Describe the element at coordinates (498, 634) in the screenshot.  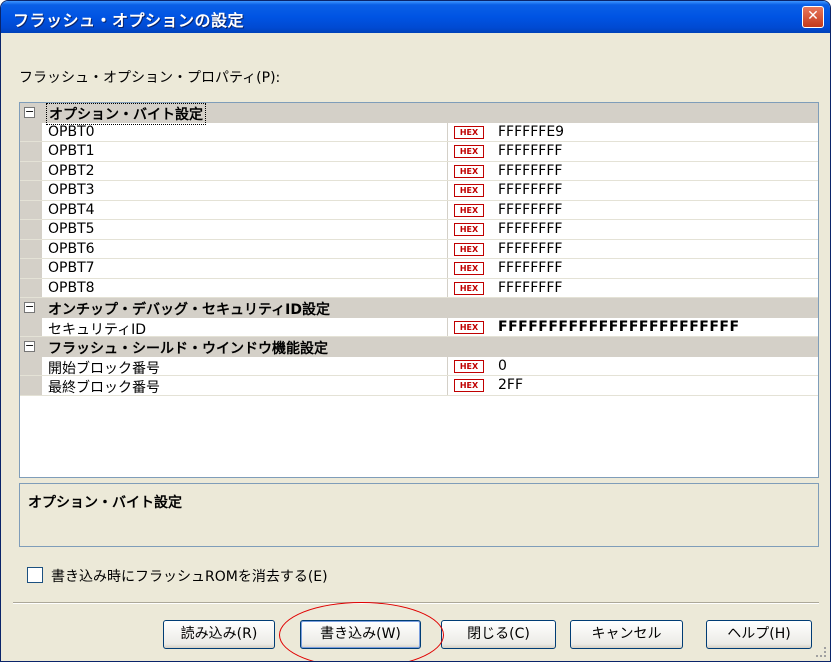
I see `close-button: 閉じる(C)` at that location.